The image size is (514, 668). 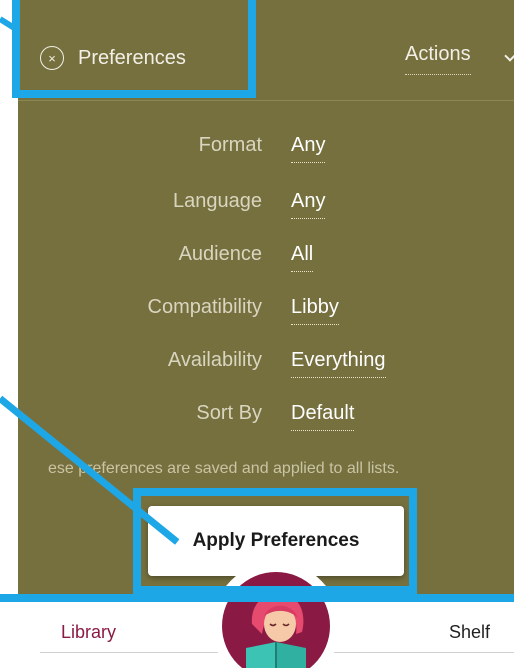 I want to click on preference-label: Audience, so click(x=220, y=254).